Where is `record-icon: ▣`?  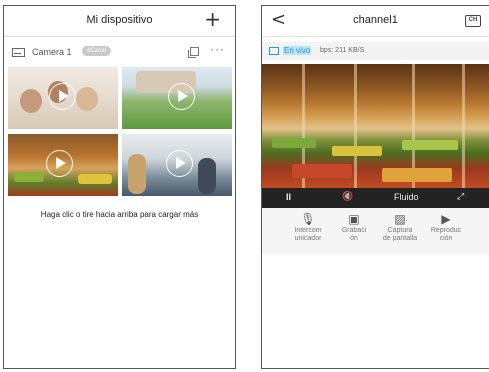
record-icon: ▣ is located at coordinates (354, 219).